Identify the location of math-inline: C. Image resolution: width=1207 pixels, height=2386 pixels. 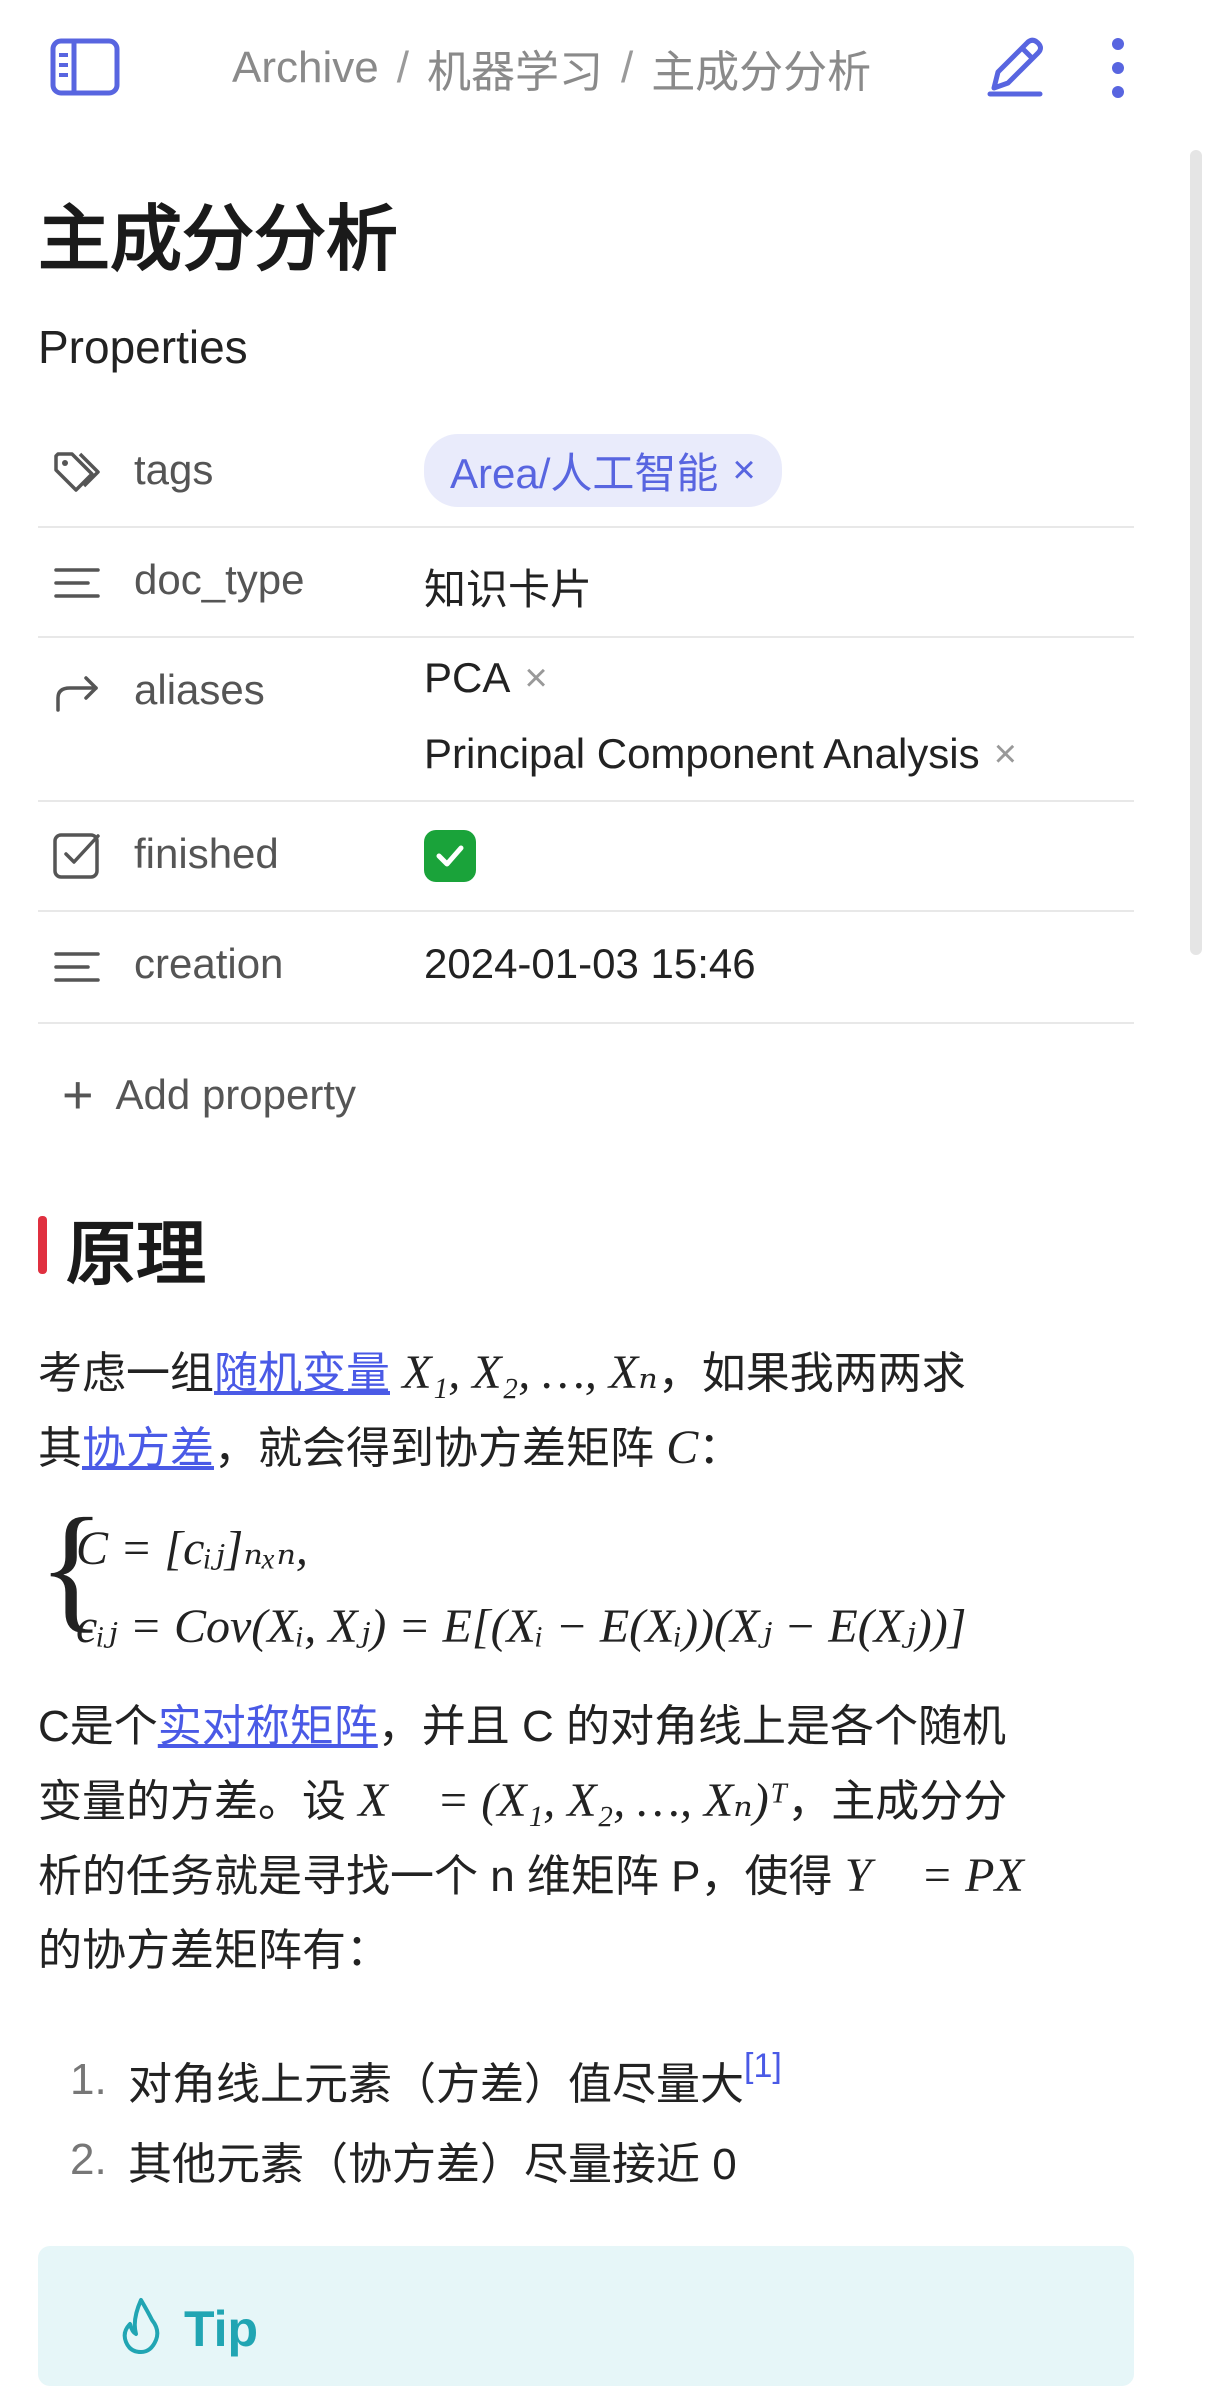
(682, 1447).